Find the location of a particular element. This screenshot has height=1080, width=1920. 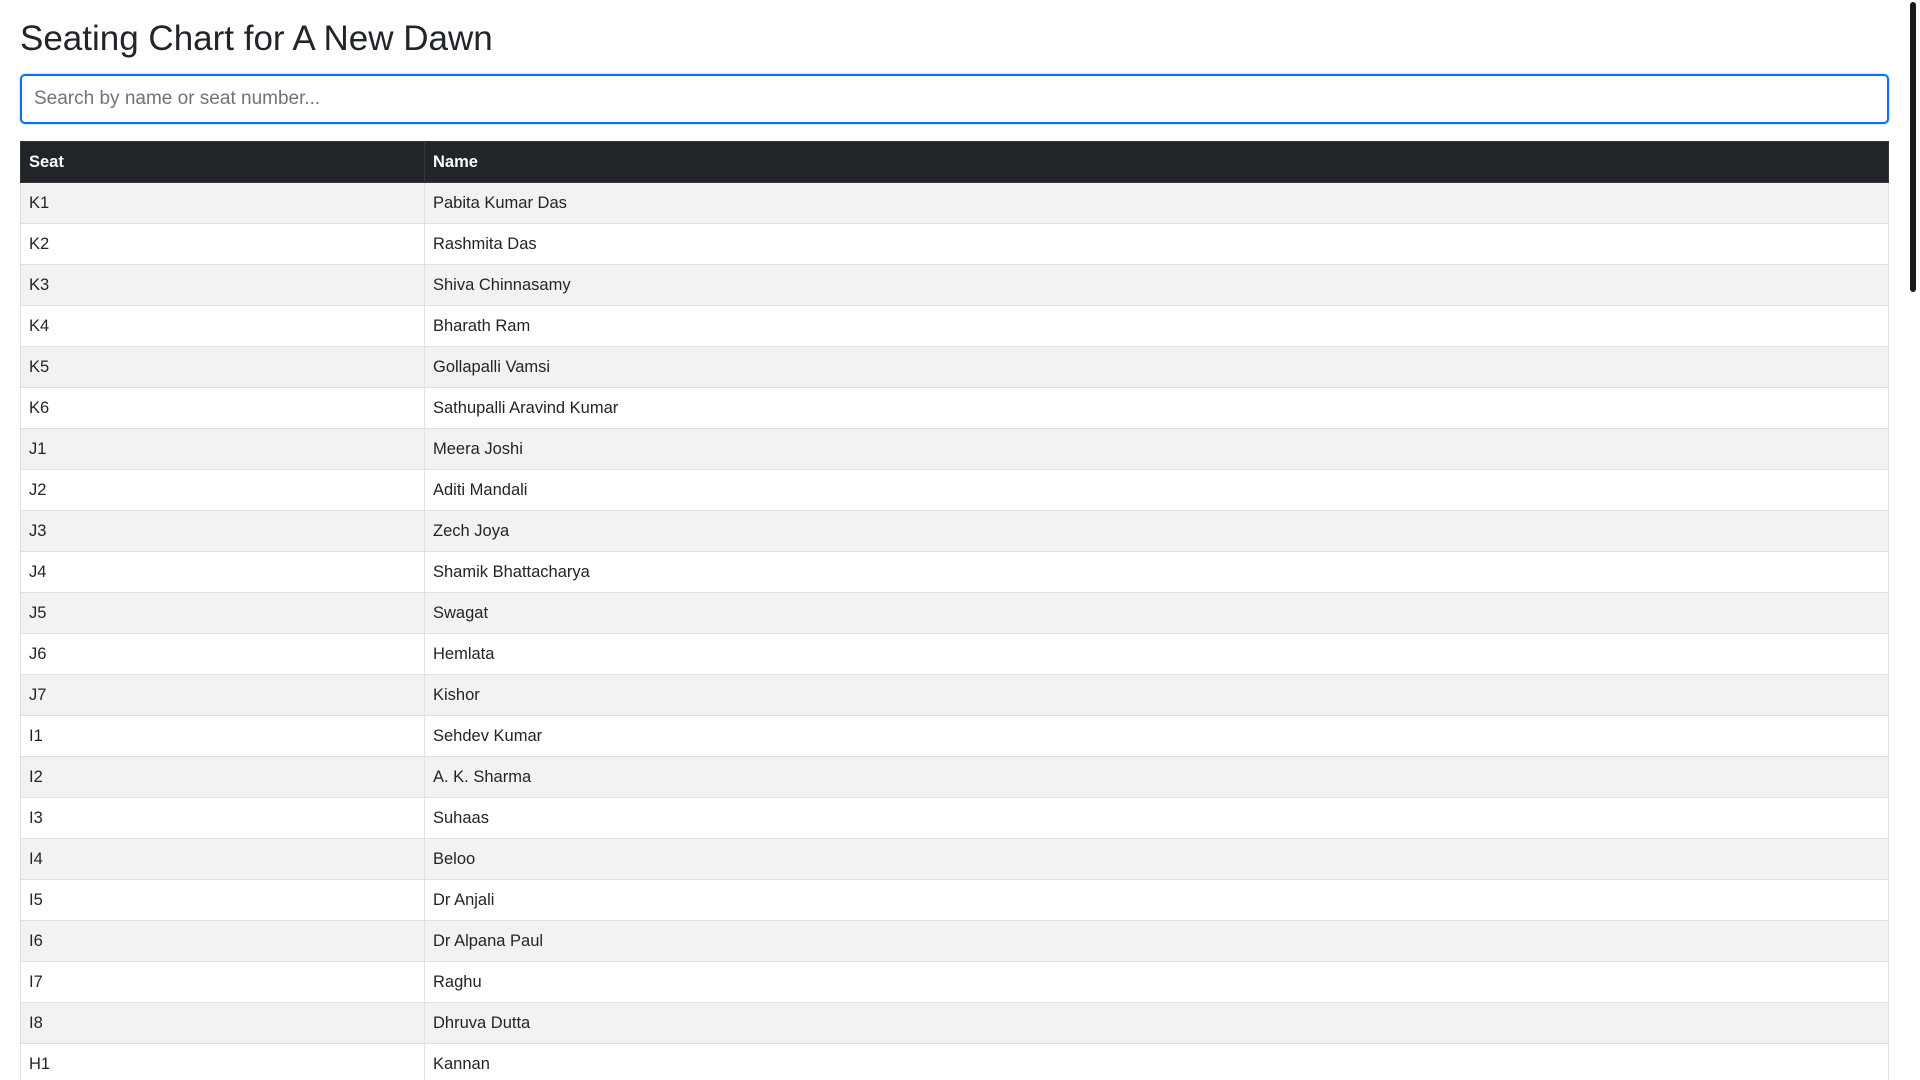

table-row: I3 Suhaas is located at coordinates (954, 818).